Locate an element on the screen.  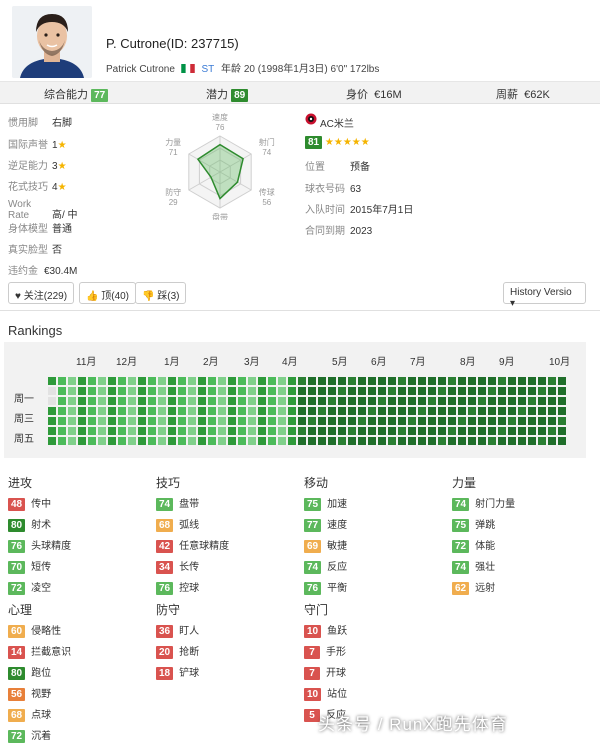
follow-button: ♥ 关注(229) is located at coordinates (41, 293).